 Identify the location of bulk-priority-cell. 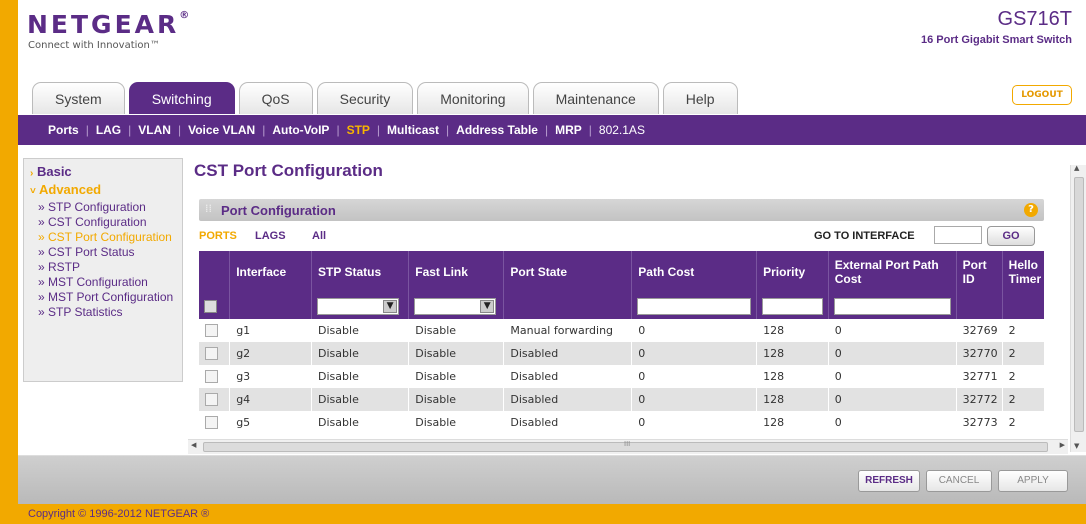
(792, 306).